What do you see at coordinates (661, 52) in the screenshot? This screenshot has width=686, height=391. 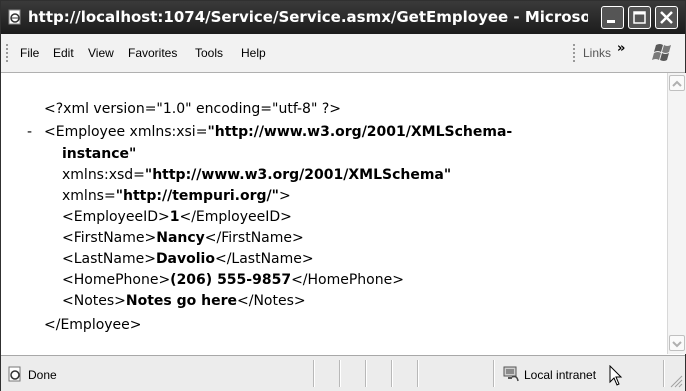 I see `windows-flag-icon` at bounding box center [661, 52].